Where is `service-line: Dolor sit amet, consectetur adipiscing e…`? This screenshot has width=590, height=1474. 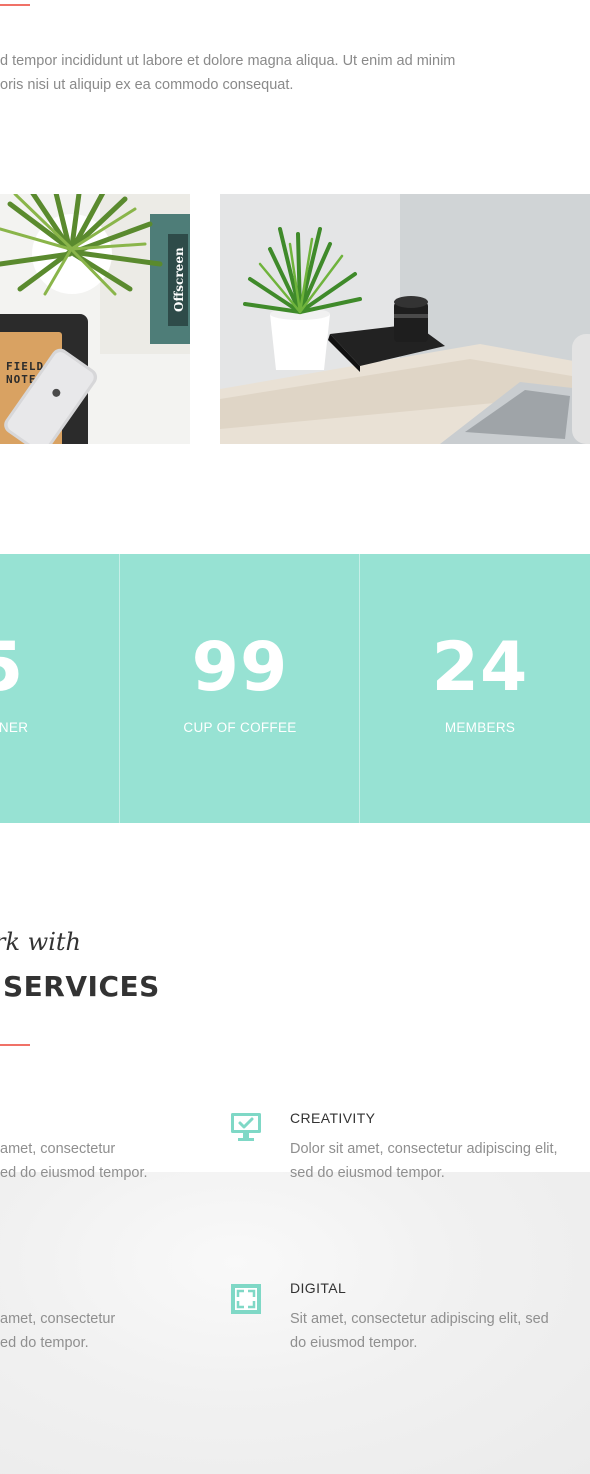
service-line: Dolor sit amet, consectetur adipiscing e… is located at coordinates (424, 1149).